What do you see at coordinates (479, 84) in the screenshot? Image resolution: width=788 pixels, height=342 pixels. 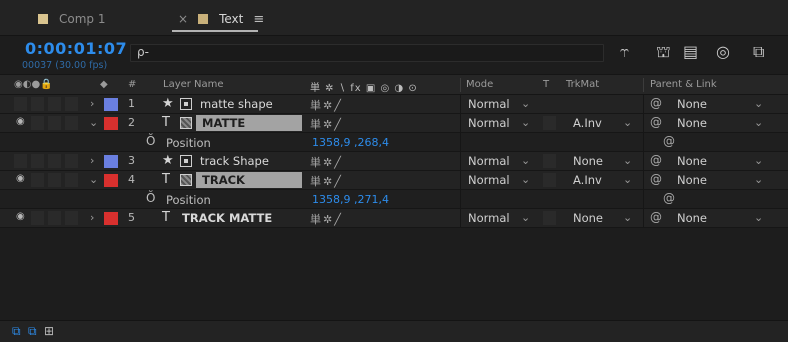 I see `mode-header: Mode` at bounding box center [479, 84].